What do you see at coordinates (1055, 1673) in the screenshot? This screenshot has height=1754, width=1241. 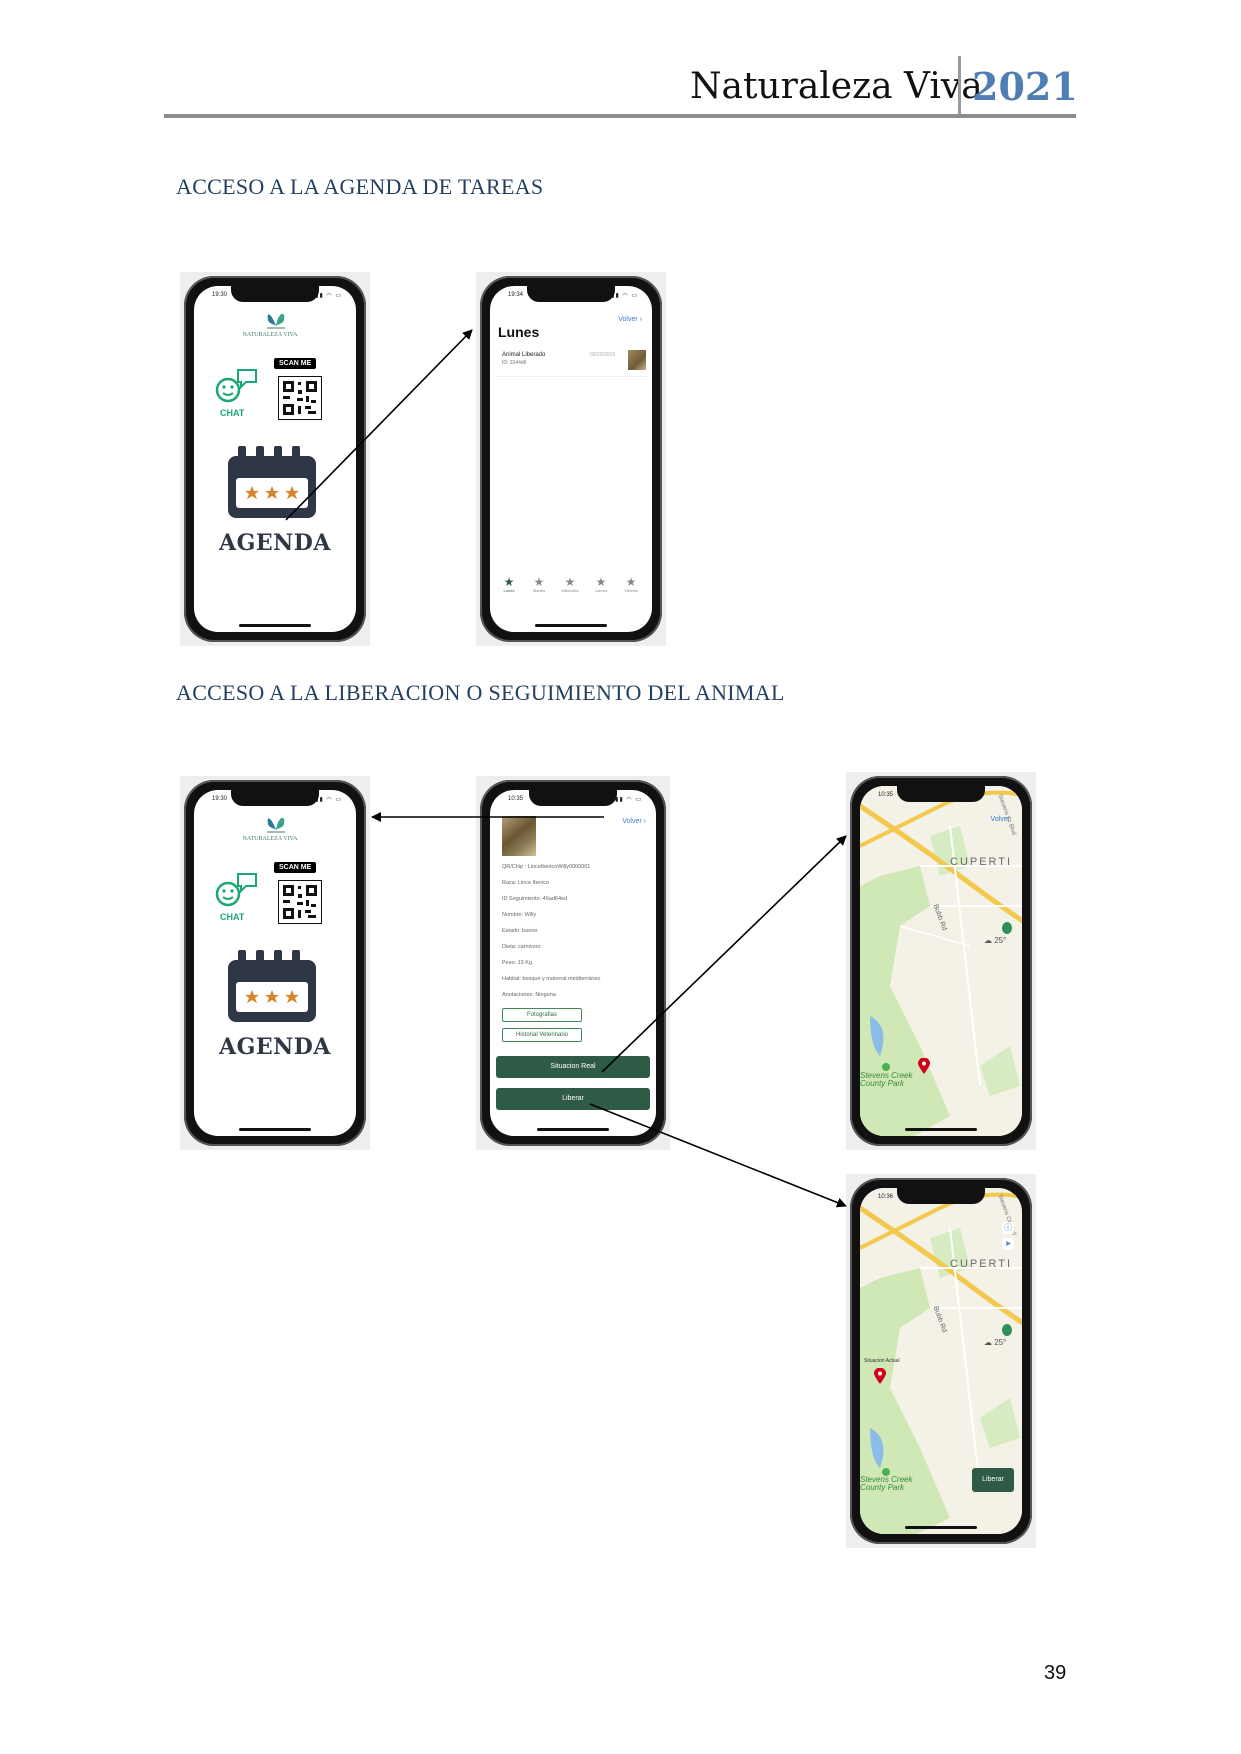 I see `page-number: 39` at bounding box center [1055, 1673].